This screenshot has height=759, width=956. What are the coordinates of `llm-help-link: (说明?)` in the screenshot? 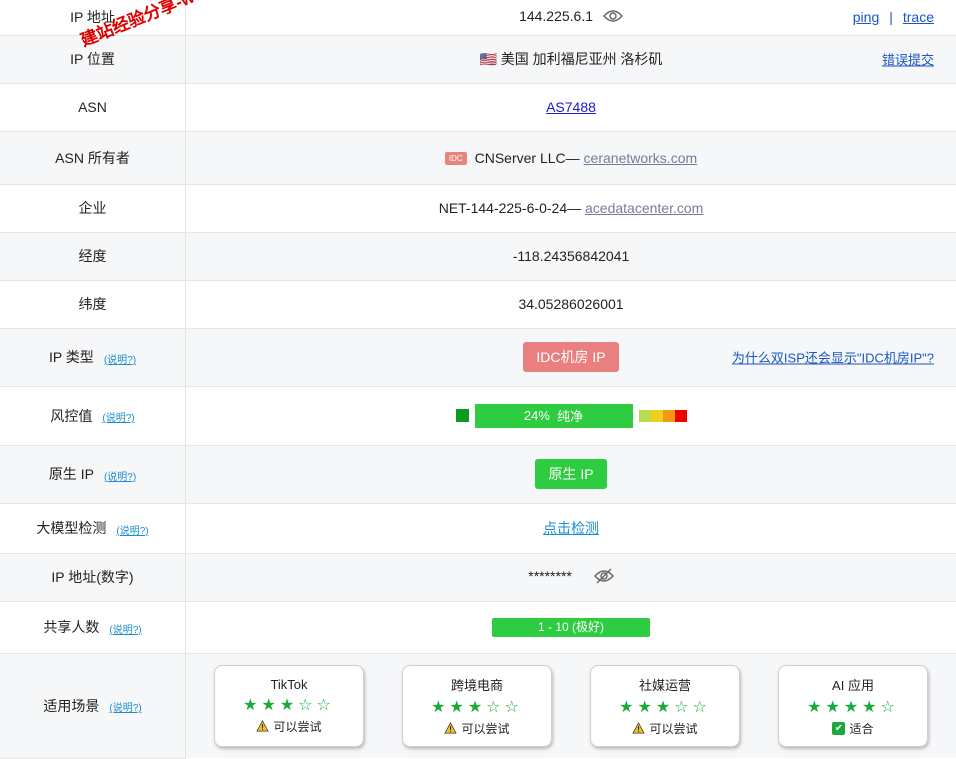 It's located at (132, 531).